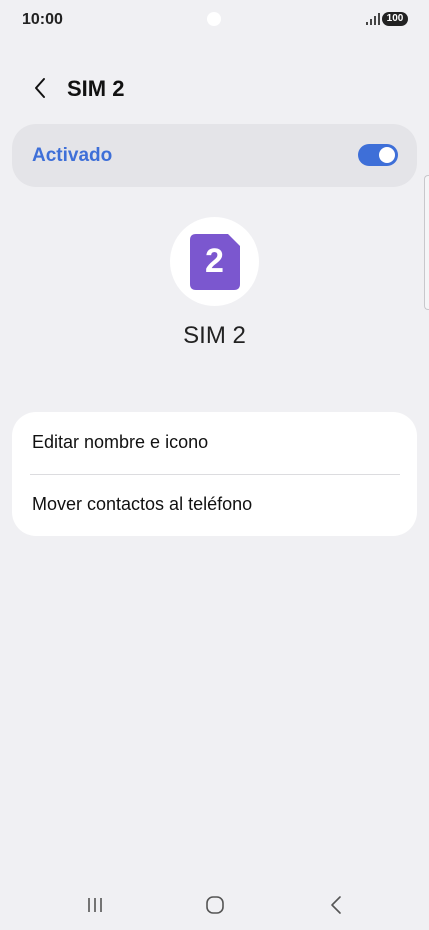  Describe the element at coordinates (96, 88) in the screenshot. I see `page-title: SIM 2` at that location.